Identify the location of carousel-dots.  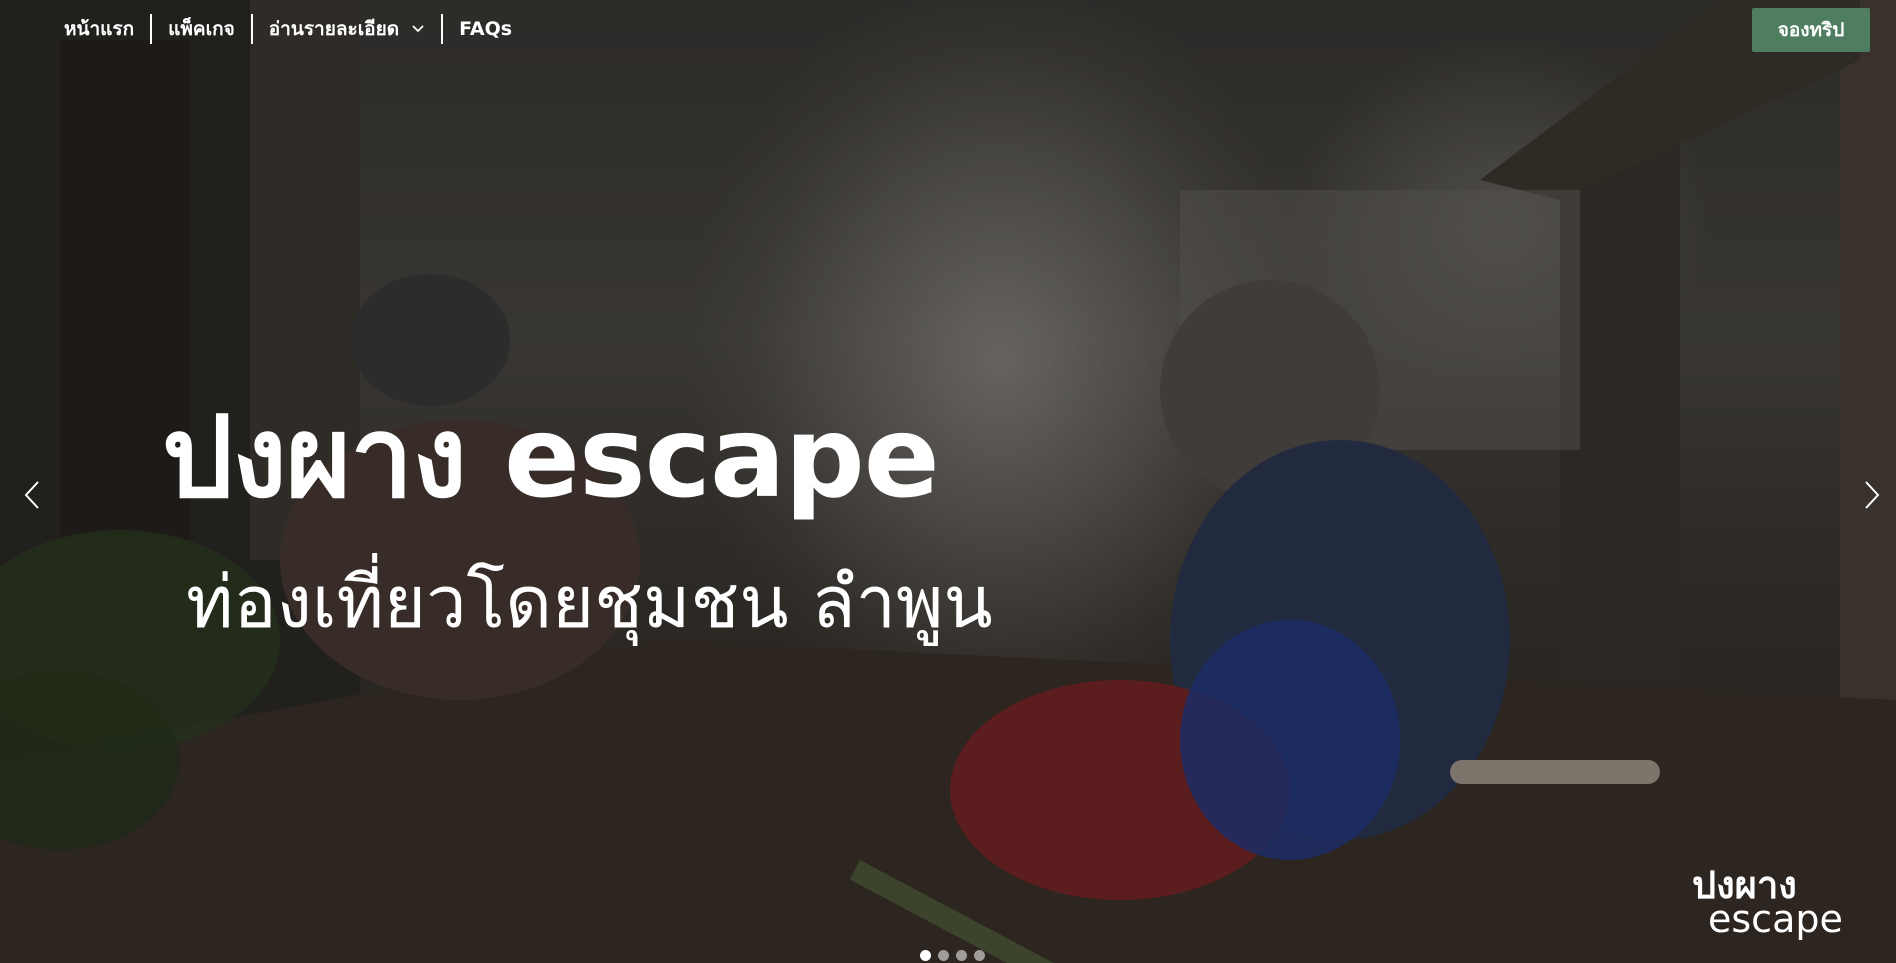
(952, 955).